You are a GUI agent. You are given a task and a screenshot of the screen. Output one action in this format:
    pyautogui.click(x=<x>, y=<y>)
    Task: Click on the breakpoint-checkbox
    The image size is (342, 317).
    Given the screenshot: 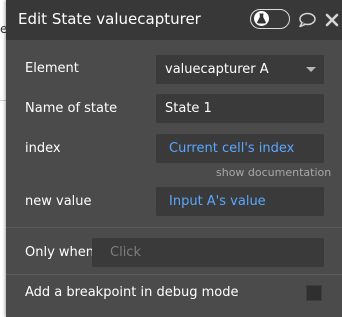 What is the action you would take?
    pyautogui.click(x=314, y=293)
    